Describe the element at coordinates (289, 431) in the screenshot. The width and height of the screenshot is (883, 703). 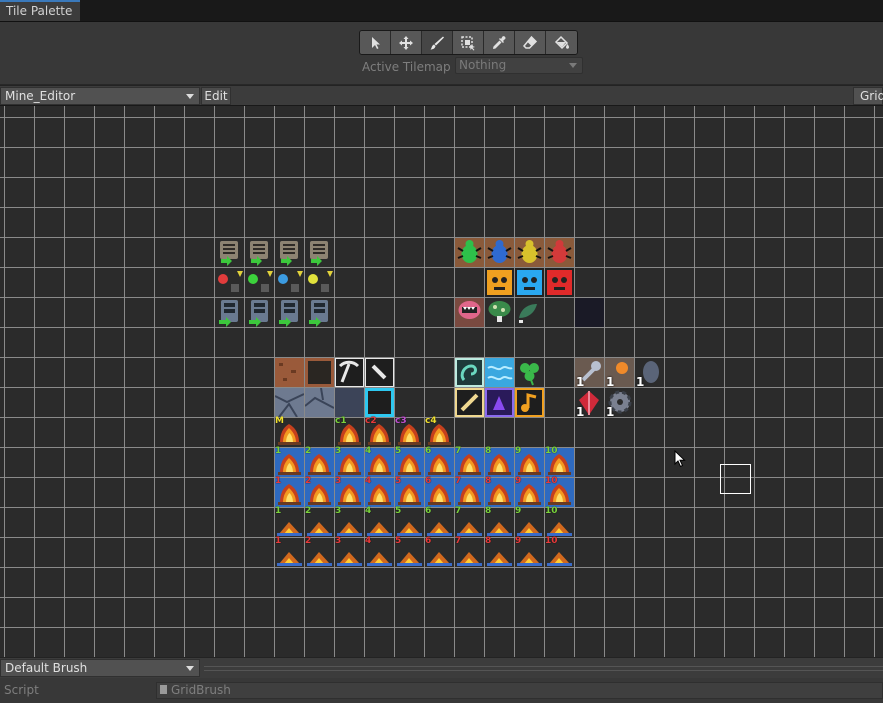
I see `camp-m-tile: M` at that location.